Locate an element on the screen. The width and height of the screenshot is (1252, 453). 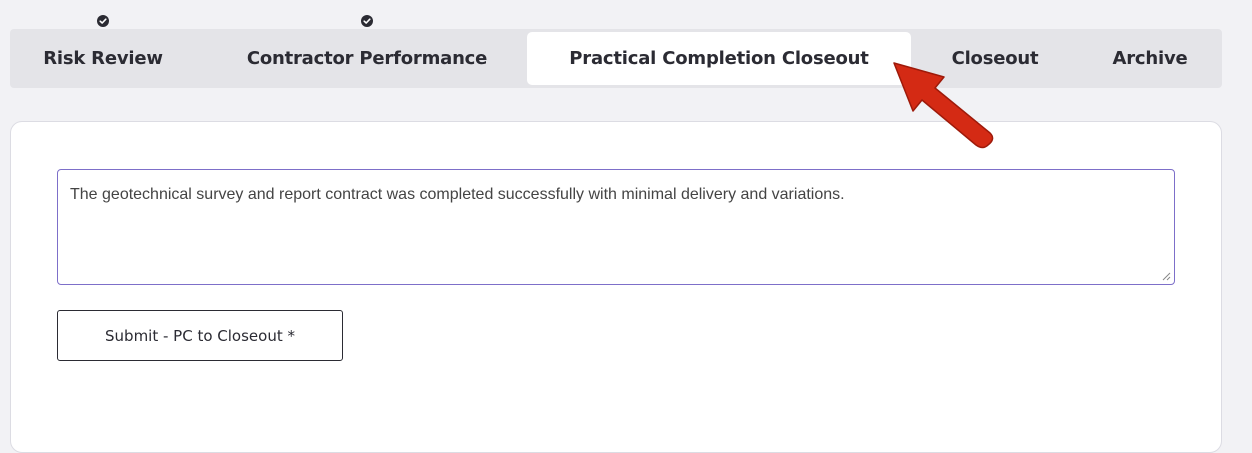
tab-contractor-performance: Contractor Performance is located at coordinates (367, 51).